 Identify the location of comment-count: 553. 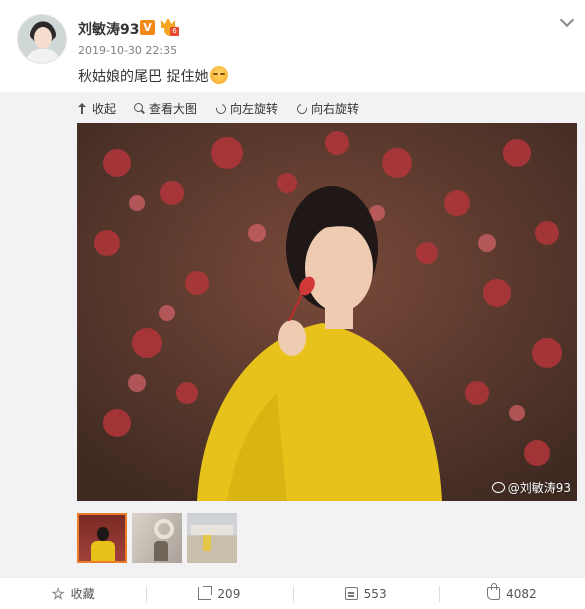
(375, 593).